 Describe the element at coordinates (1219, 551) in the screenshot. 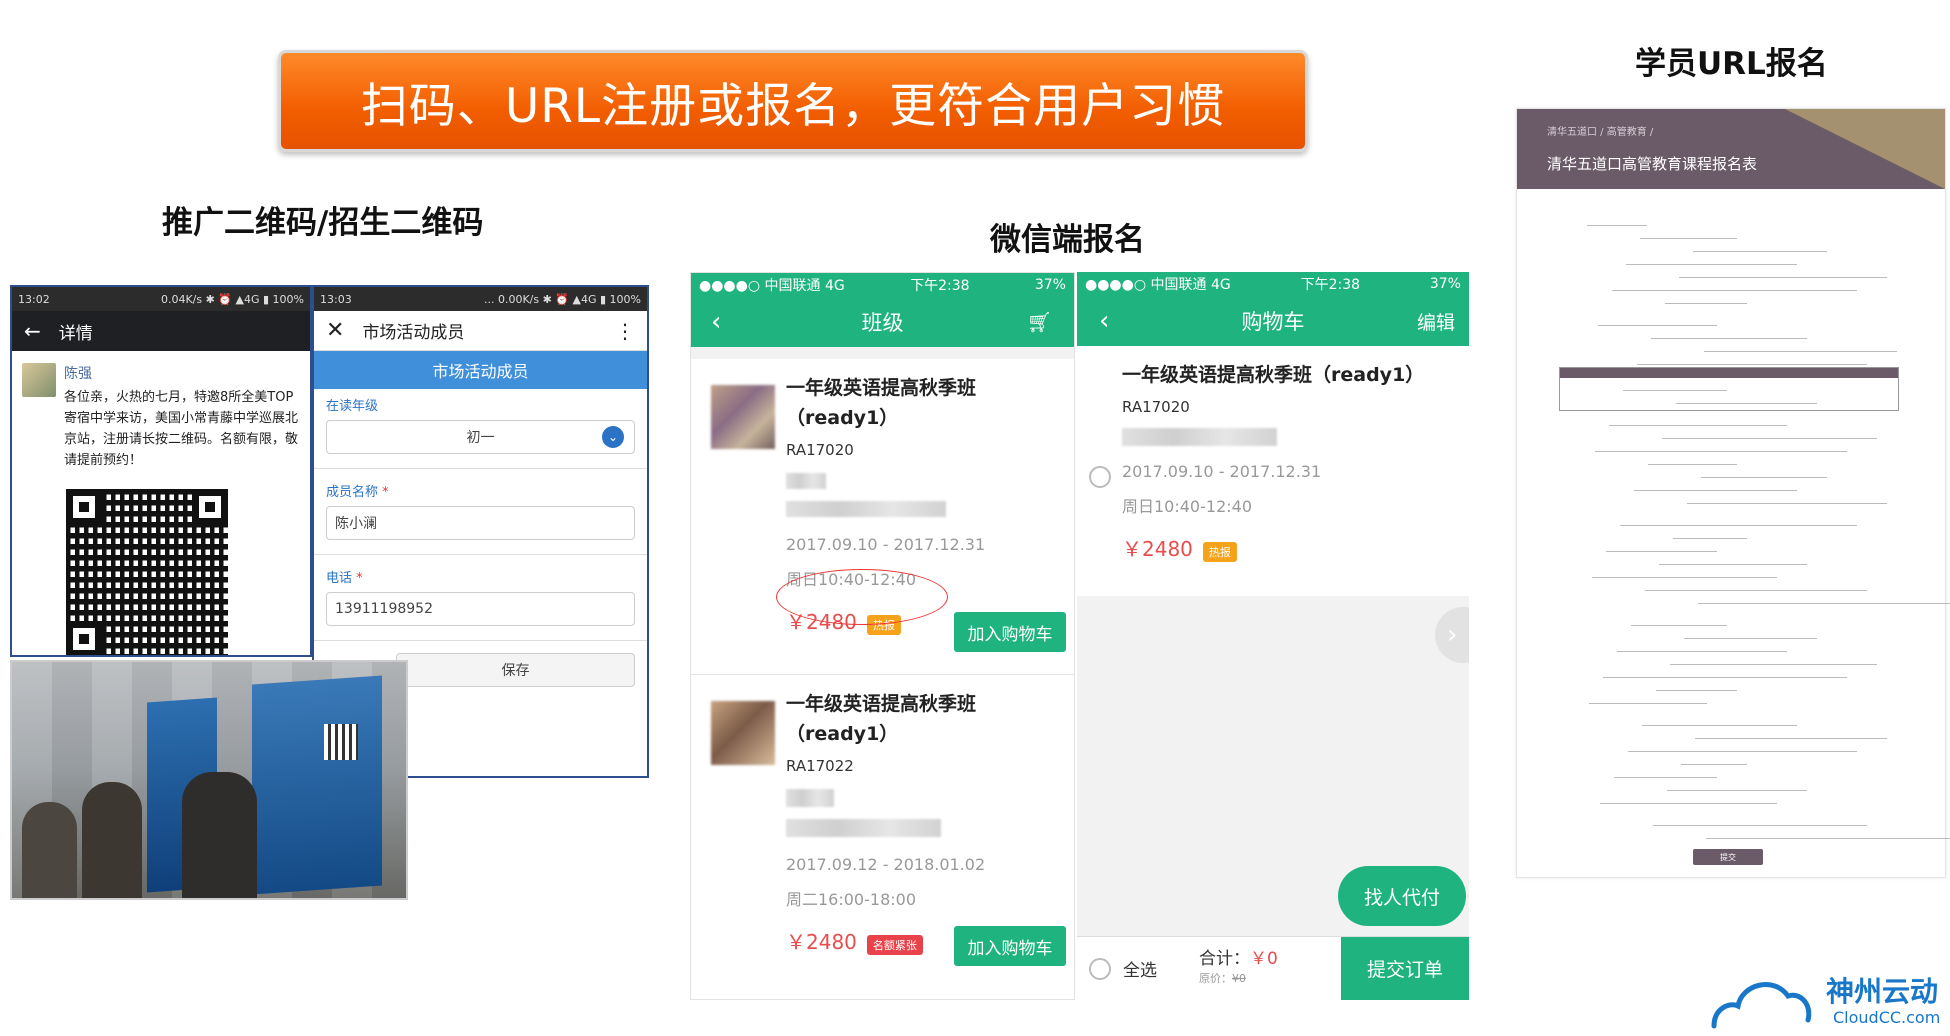

I see `hot-badge: 热报` at that location.